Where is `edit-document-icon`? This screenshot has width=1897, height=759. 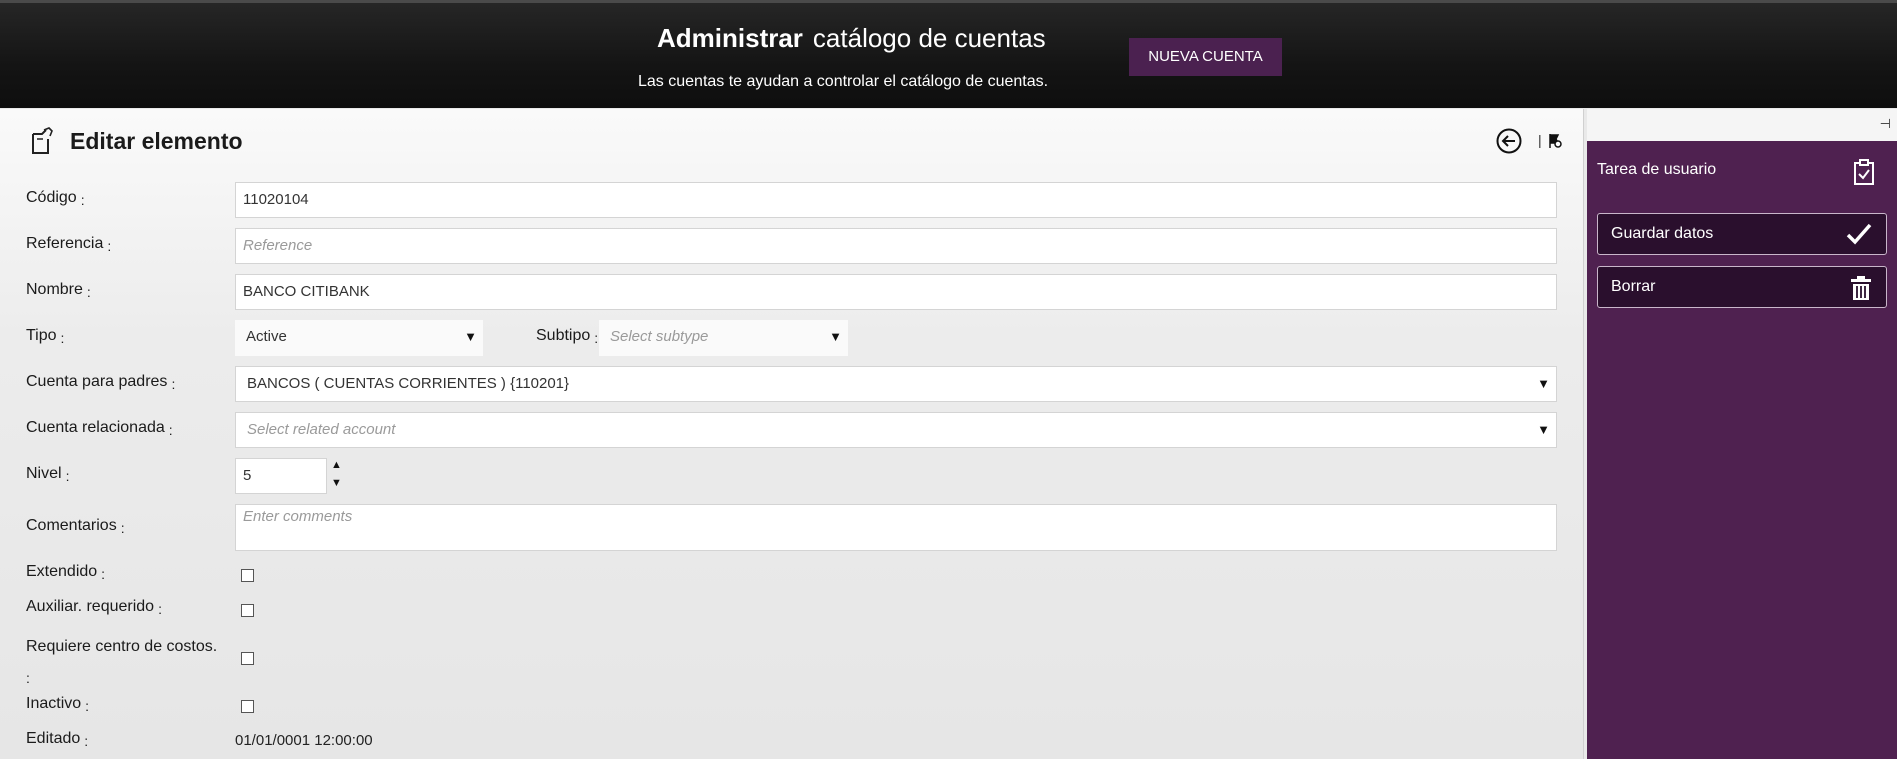
edit-document-icon is located at coordinates (42, 140).